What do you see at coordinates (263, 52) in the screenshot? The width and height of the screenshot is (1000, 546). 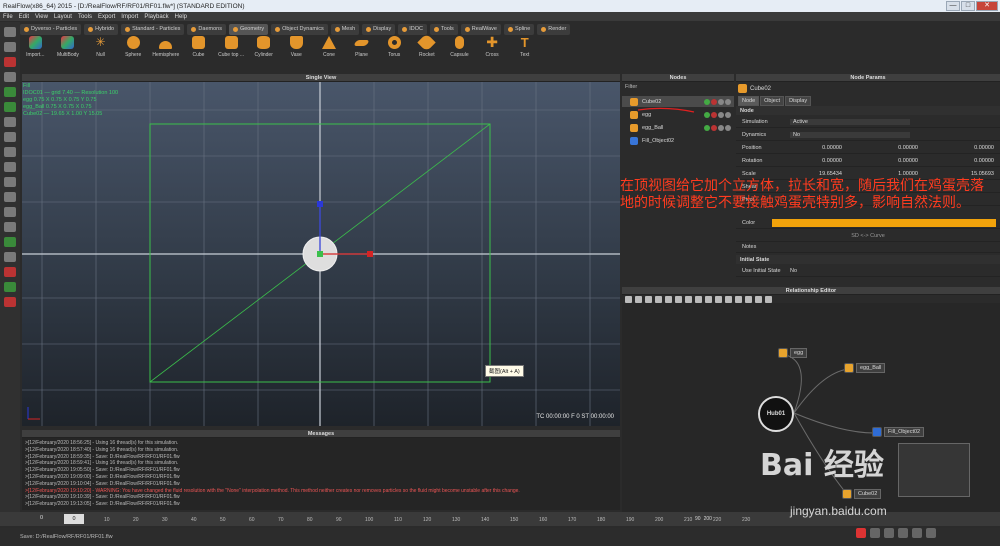 I see `cylinder-button: Cylinder` at bounding box center [263, 52].